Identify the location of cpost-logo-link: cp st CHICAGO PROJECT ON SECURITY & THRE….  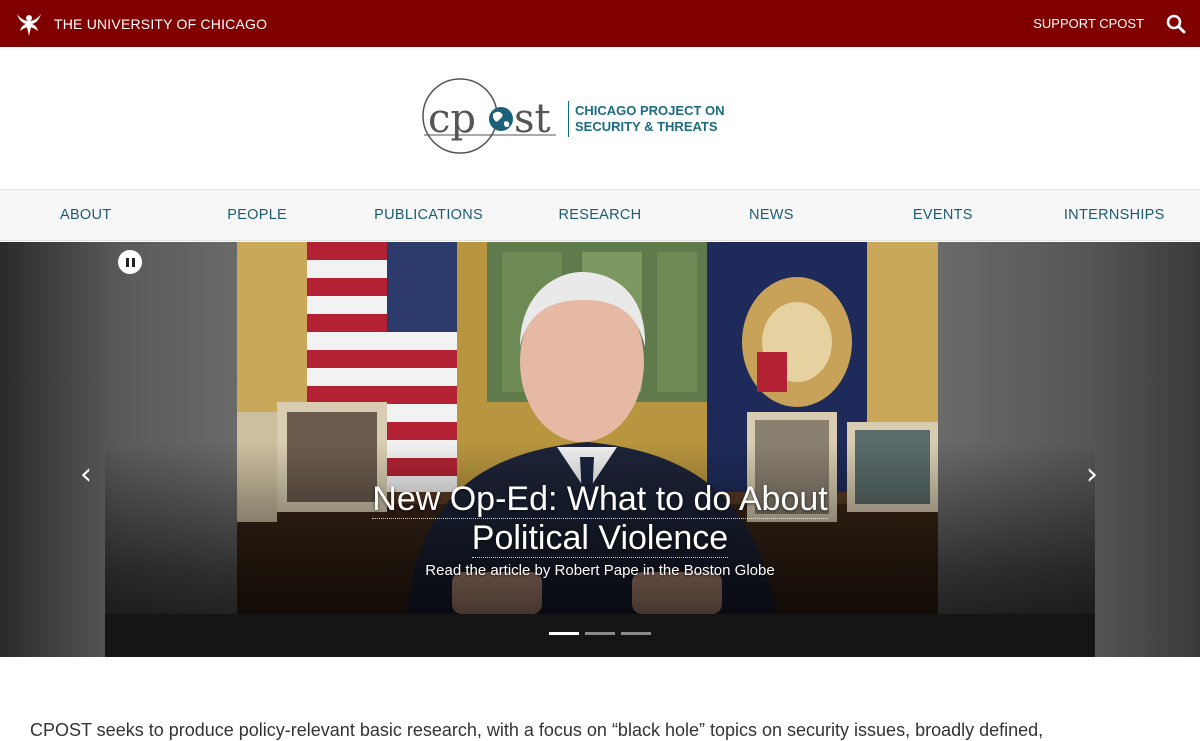
(580, 119).